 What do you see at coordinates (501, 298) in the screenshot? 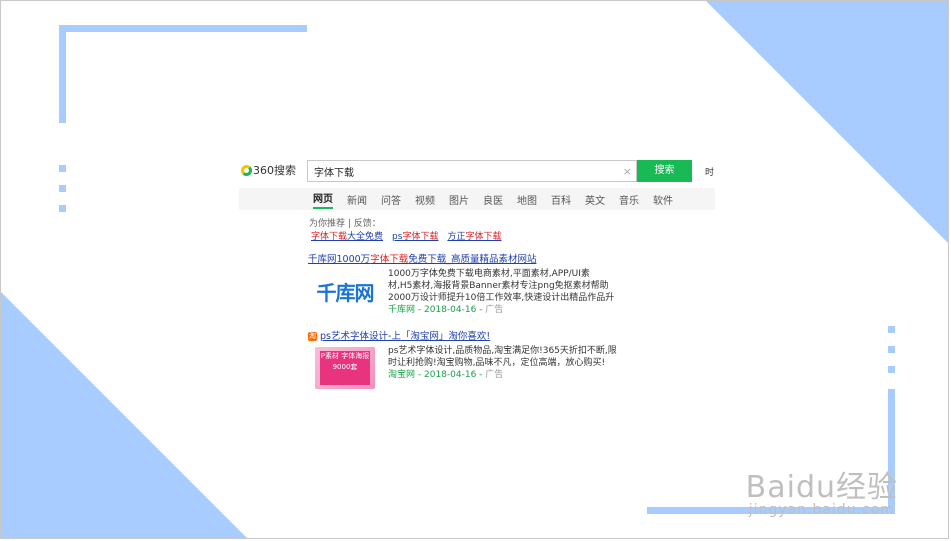
I see `result-snippet-line: 2000万设计师提升10倍工作效率,快速设计出精品作品升` at bounding box center [501, 298].